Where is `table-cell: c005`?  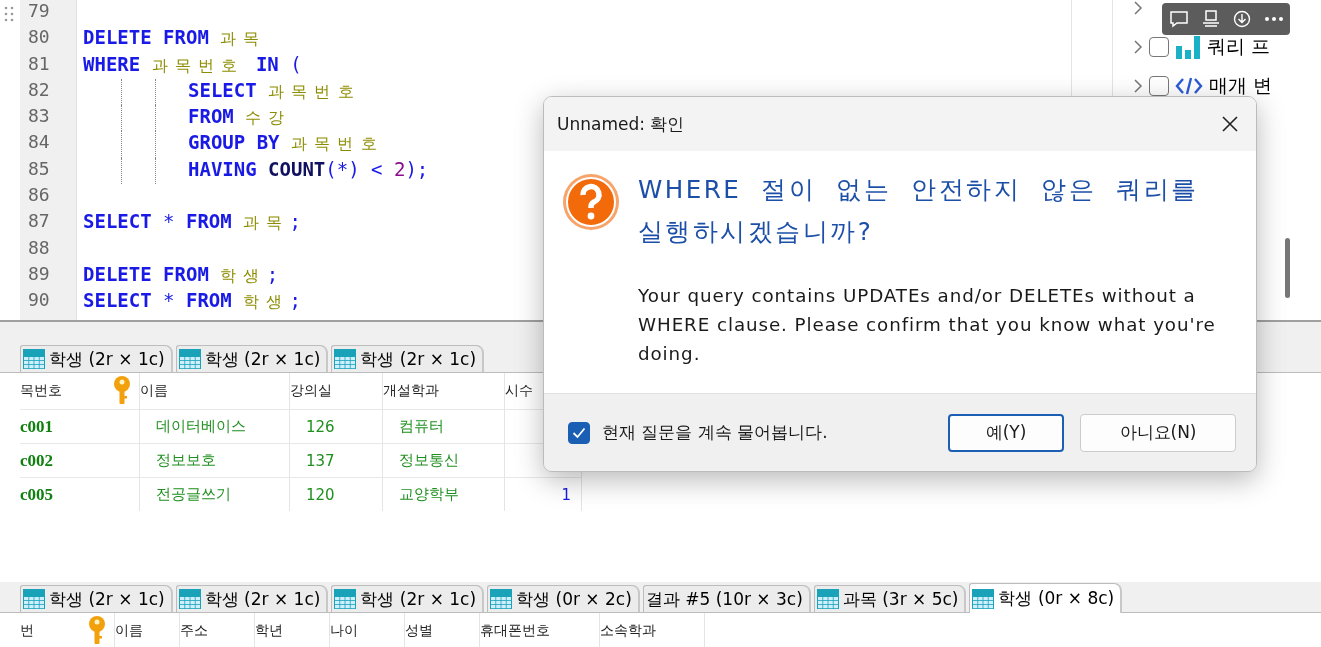 table-cell: c005 is located at coordinates (80, 494).